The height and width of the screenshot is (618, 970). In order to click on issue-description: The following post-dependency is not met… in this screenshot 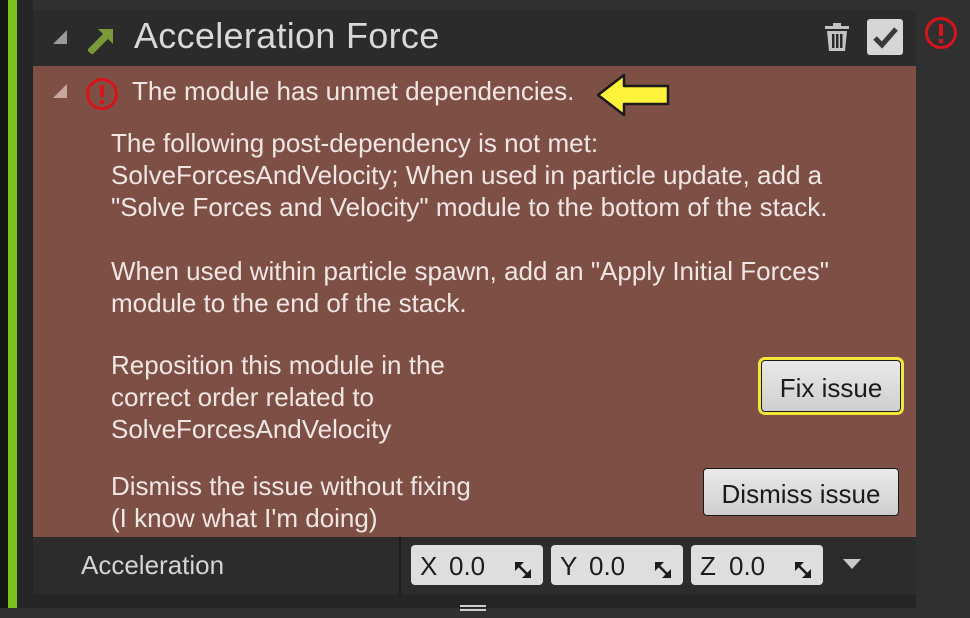, I will do `click(469, 175)`.